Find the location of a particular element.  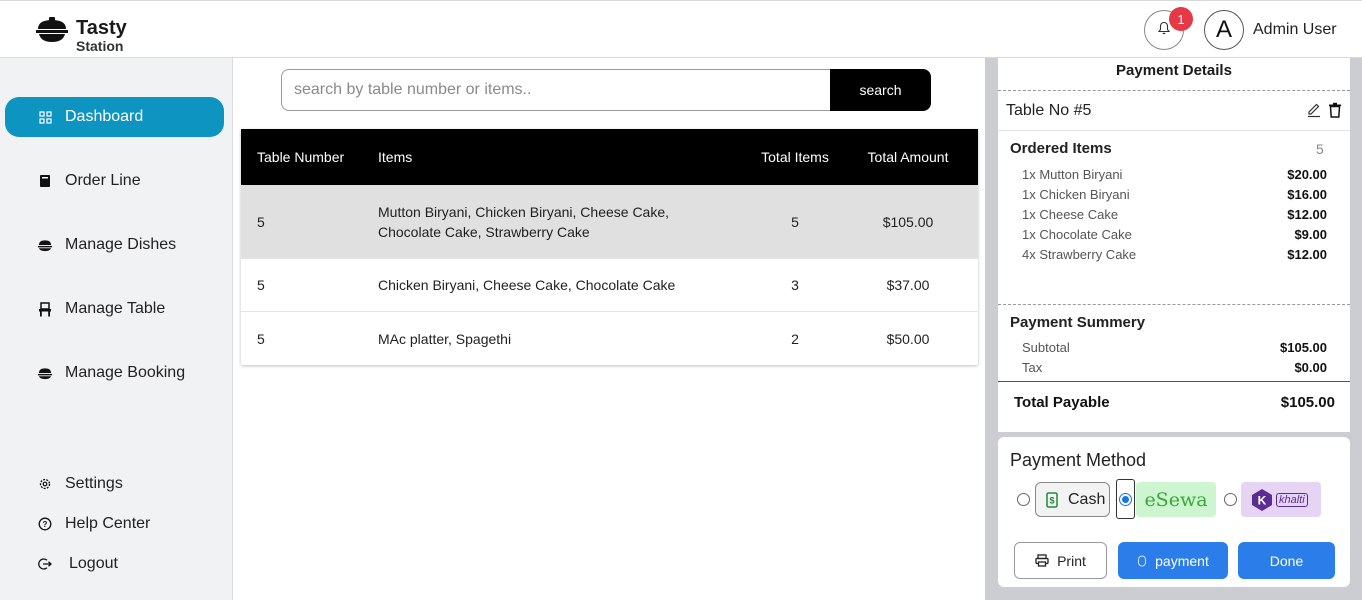

cash-label: Cash is located at coordinates (1087, 499).